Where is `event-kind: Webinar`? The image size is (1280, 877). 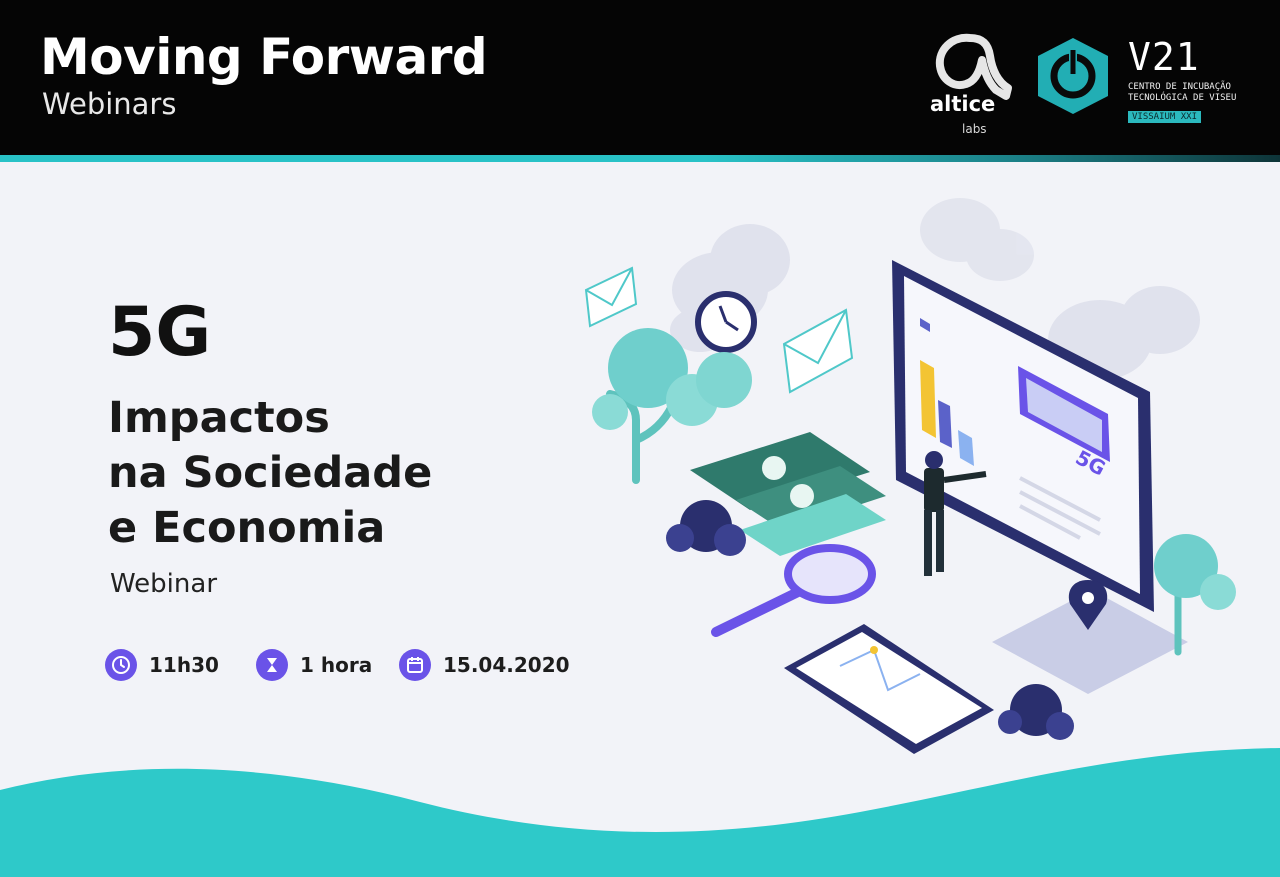 event-kind: Webinar is located at coordinates (164, 584).